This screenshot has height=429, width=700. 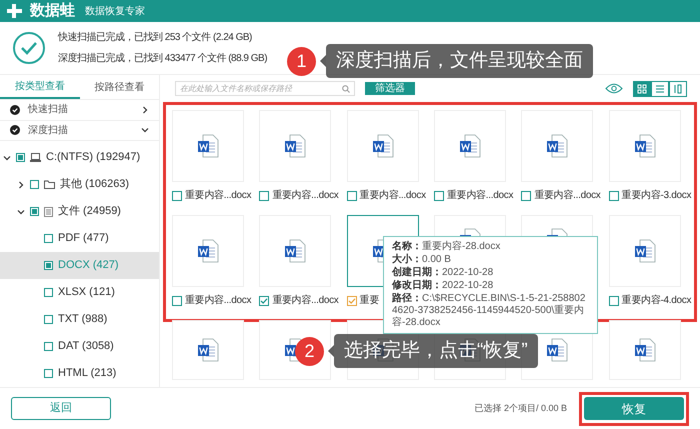 What do you see at coordinates (155, 37) in the screenshot?
I see `scan-summary: 快速扫描已完成，已找到 253 个文件 (2.24 GB)` at bounding box center [155, 37].